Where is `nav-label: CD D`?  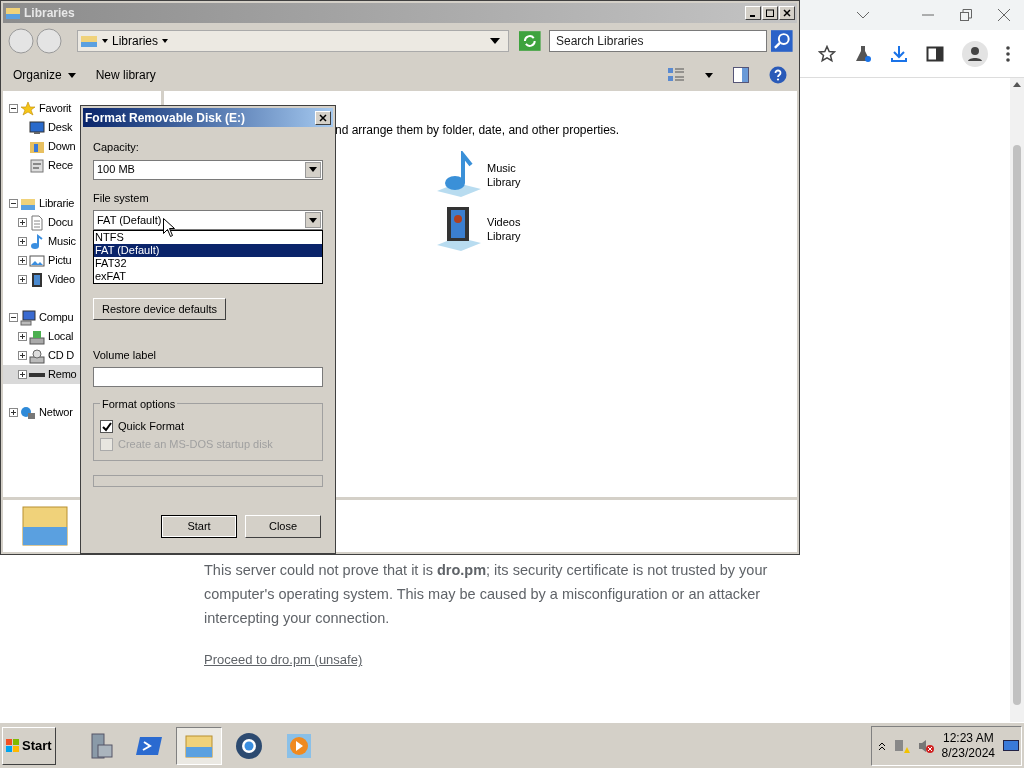
nav-label: CD D is located at coordinates (61, 356).